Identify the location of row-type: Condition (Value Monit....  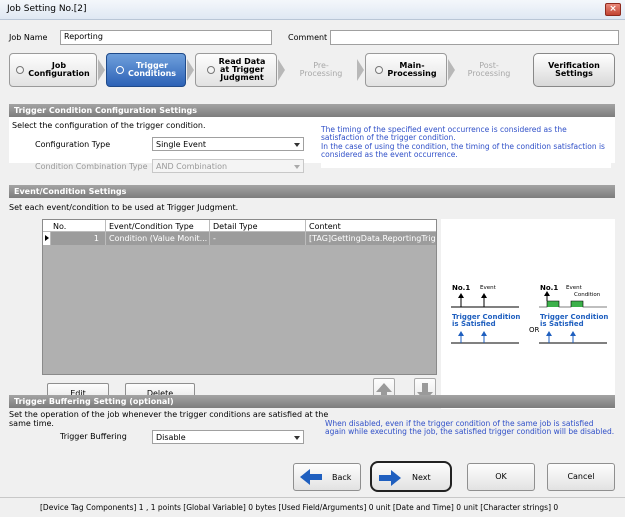
(158, 238).